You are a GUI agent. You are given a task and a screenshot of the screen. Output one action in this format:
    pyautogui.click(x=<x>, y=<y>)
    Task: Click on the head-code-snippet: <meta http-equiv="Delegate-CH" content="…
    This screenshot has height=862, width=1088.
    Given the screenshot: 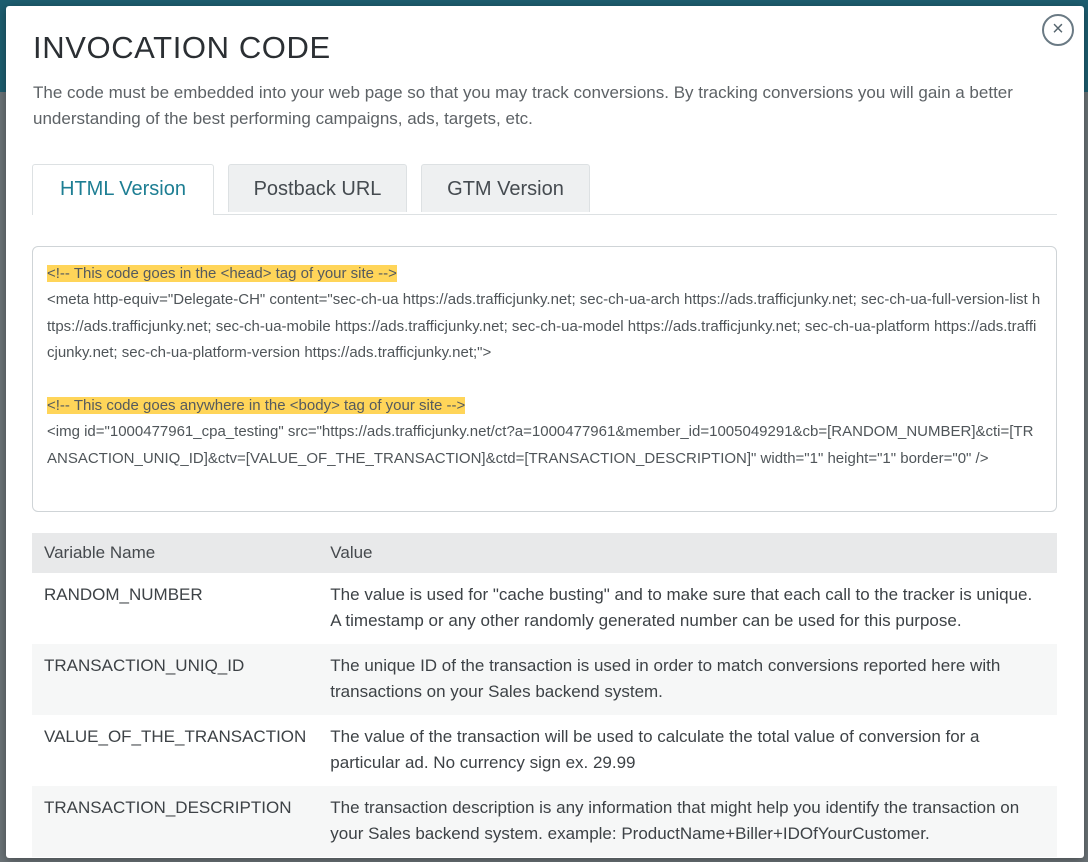 What is the action you would take?
    pyautogui.click(x=544, y=326)
    